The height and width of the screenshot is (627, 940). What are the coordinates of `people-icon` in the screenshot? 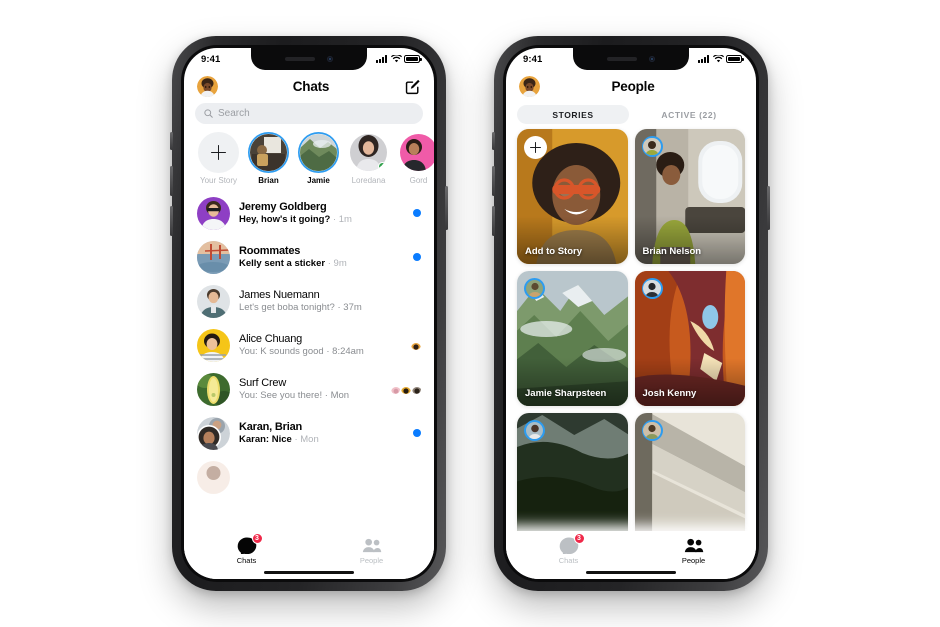 It's located at (372, 545).